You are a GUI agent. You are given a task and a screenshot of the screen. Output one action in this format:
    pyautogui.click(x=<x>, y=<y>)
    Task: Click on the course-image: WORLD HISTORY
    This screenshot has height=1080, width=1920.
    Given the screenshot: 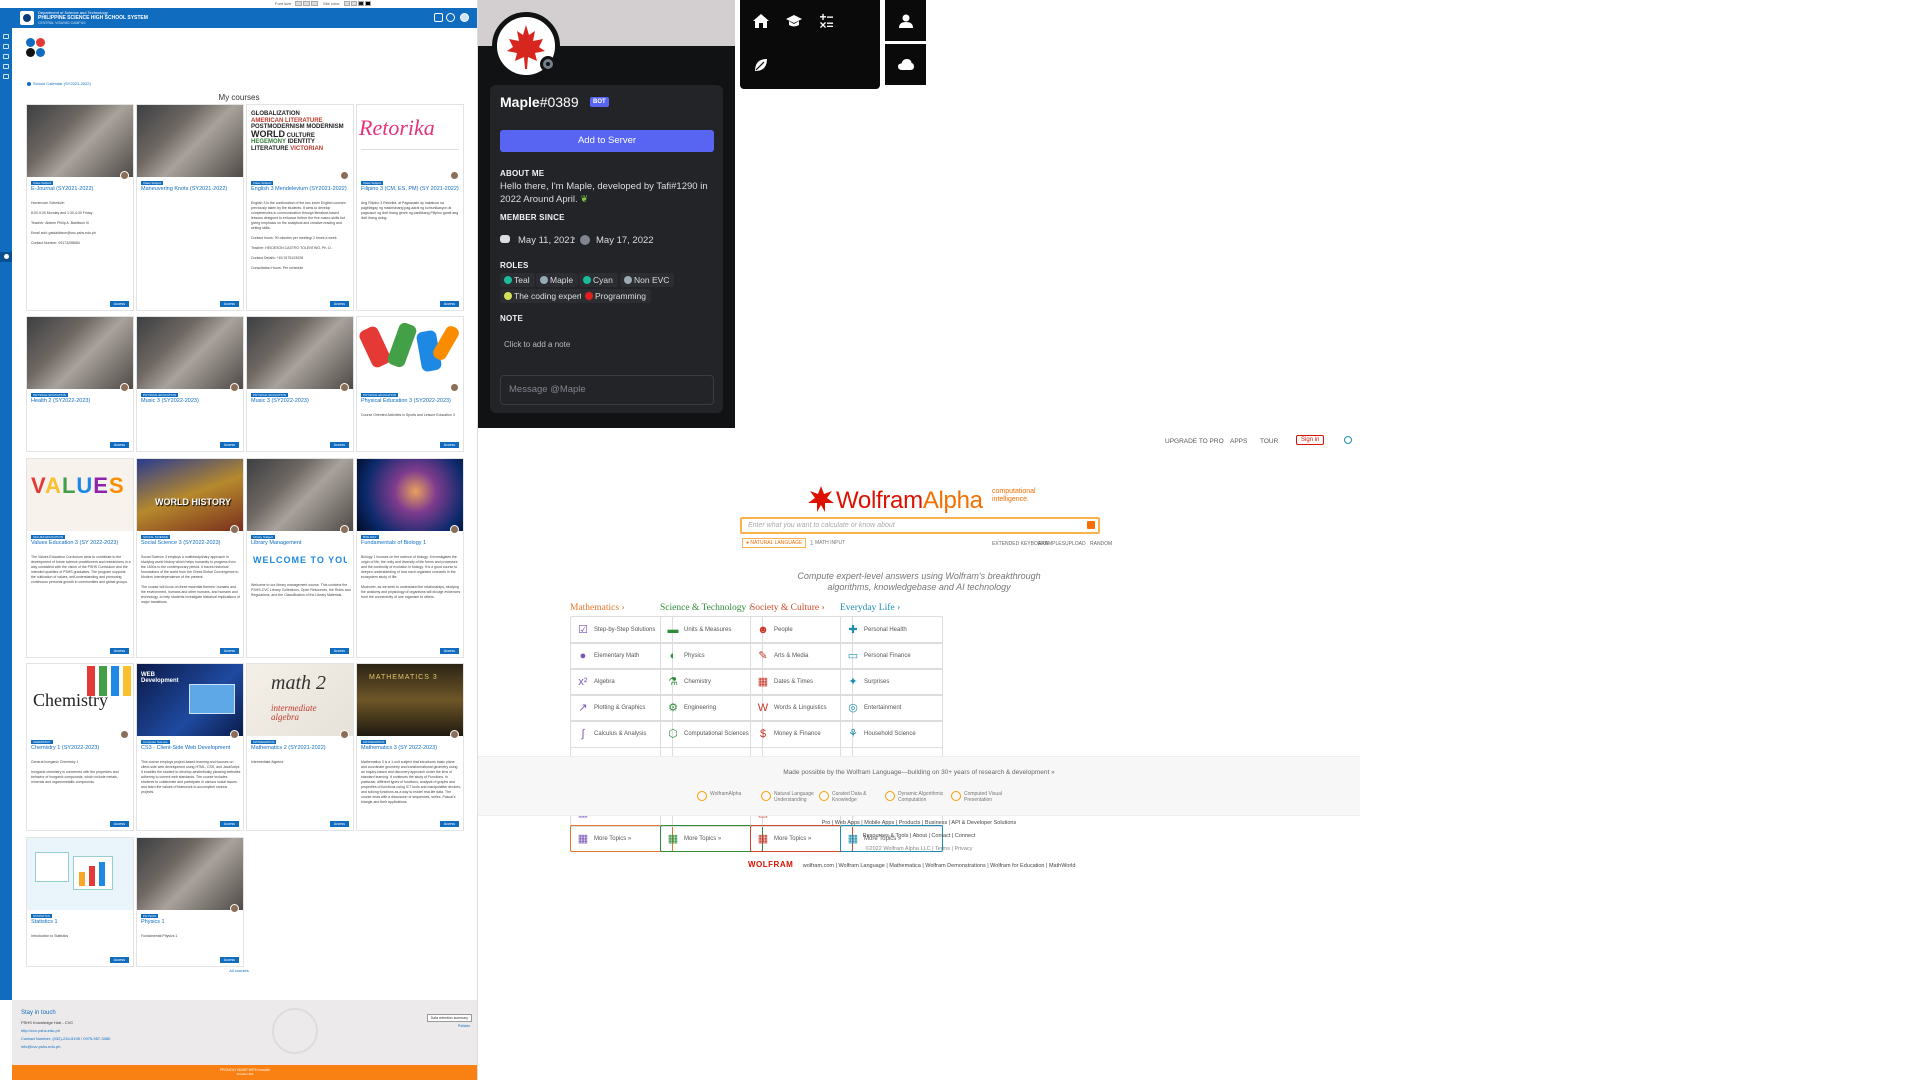 What is the action you would take?
    pyautogui.click(x=190, y=495)
    